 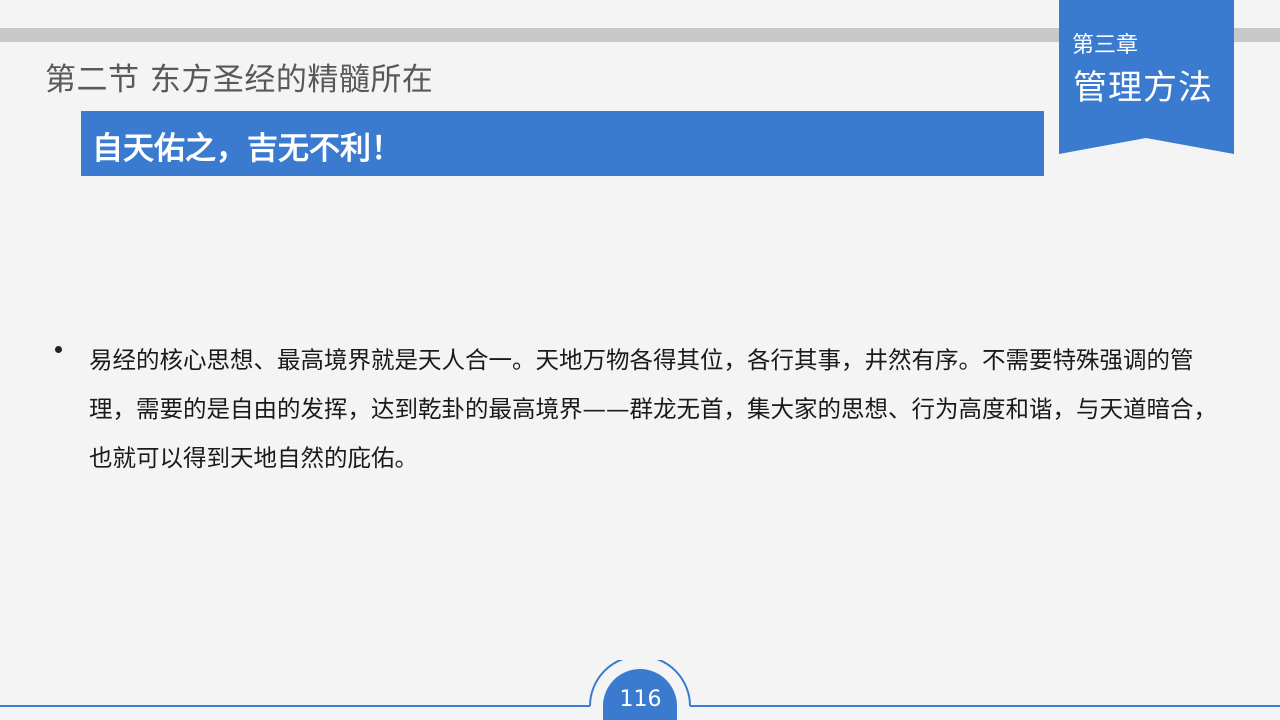 What do you see at coordinates (58, 349) in the screenshot?
I see `bullet-dot-icon` at bounding box center [58, 349].